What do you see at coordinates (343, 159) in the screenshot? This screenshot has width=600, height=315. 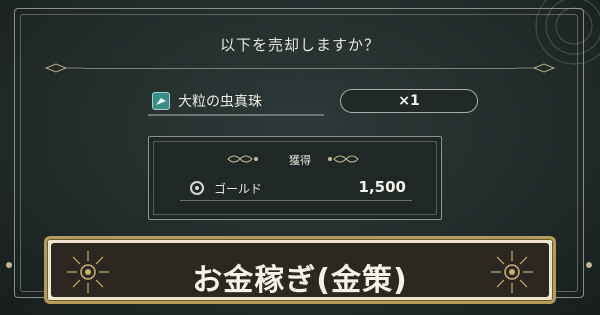 I see `reward-right-ornament-icon` at bounding box center [343, 159].